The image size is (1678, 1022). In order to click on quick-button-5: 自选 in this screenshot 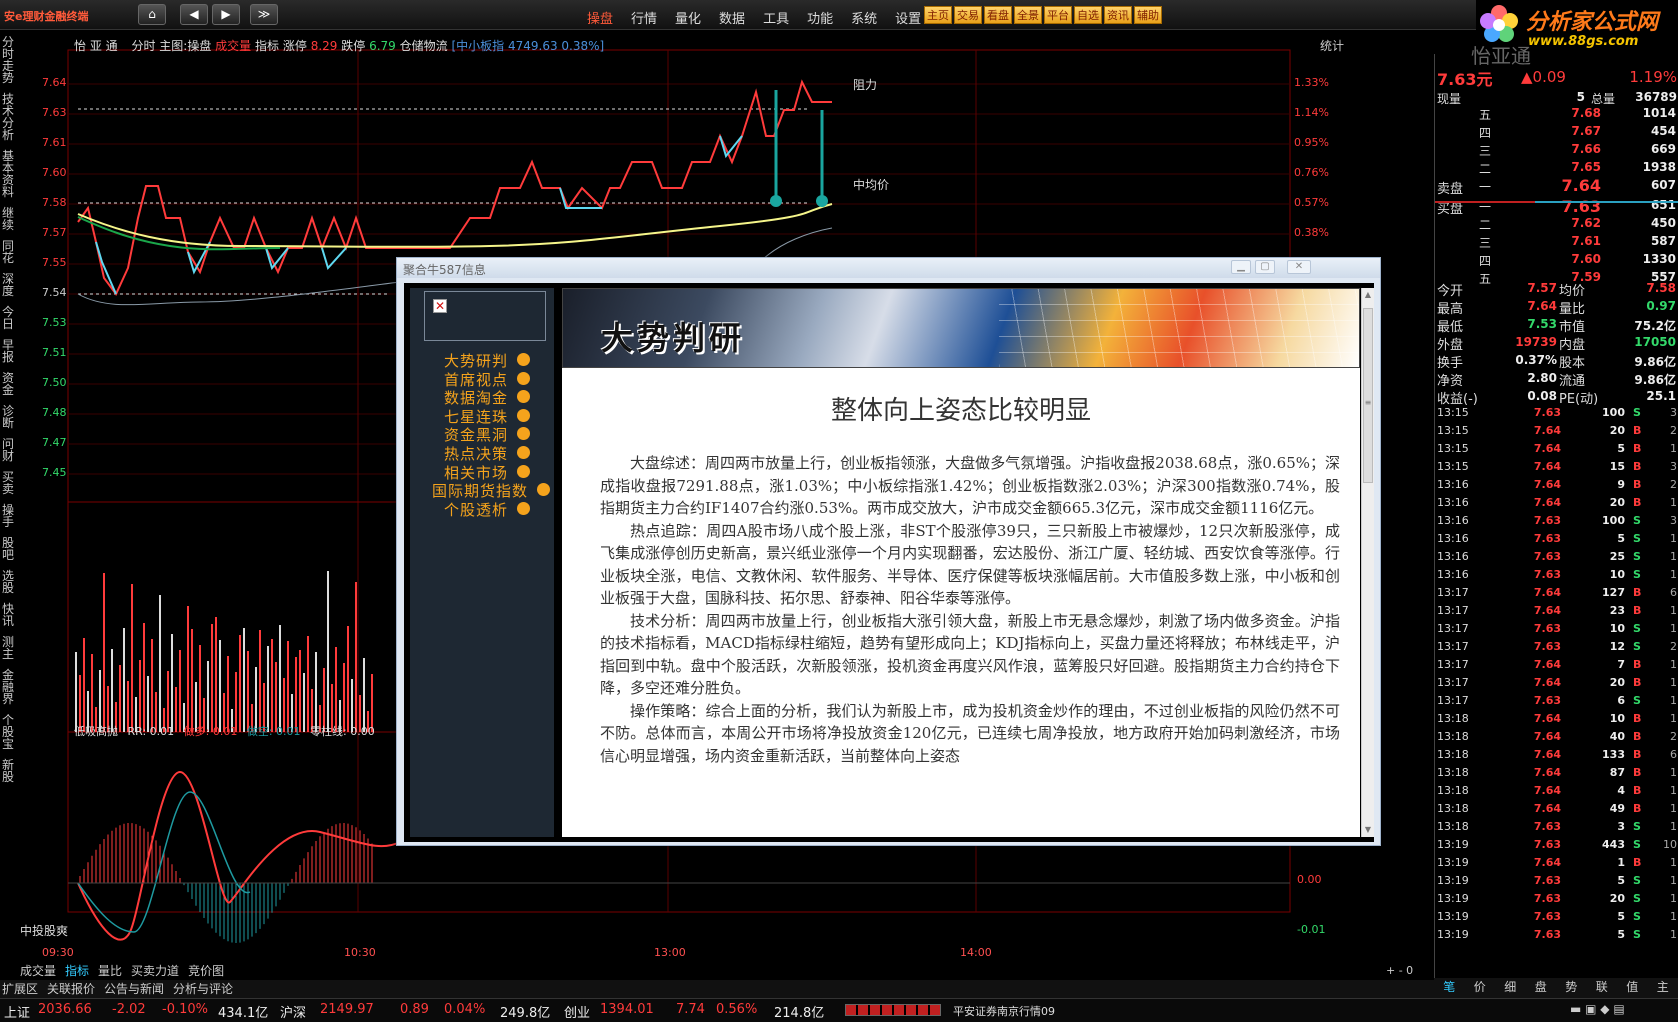, I will do `click(1088, 15)`.